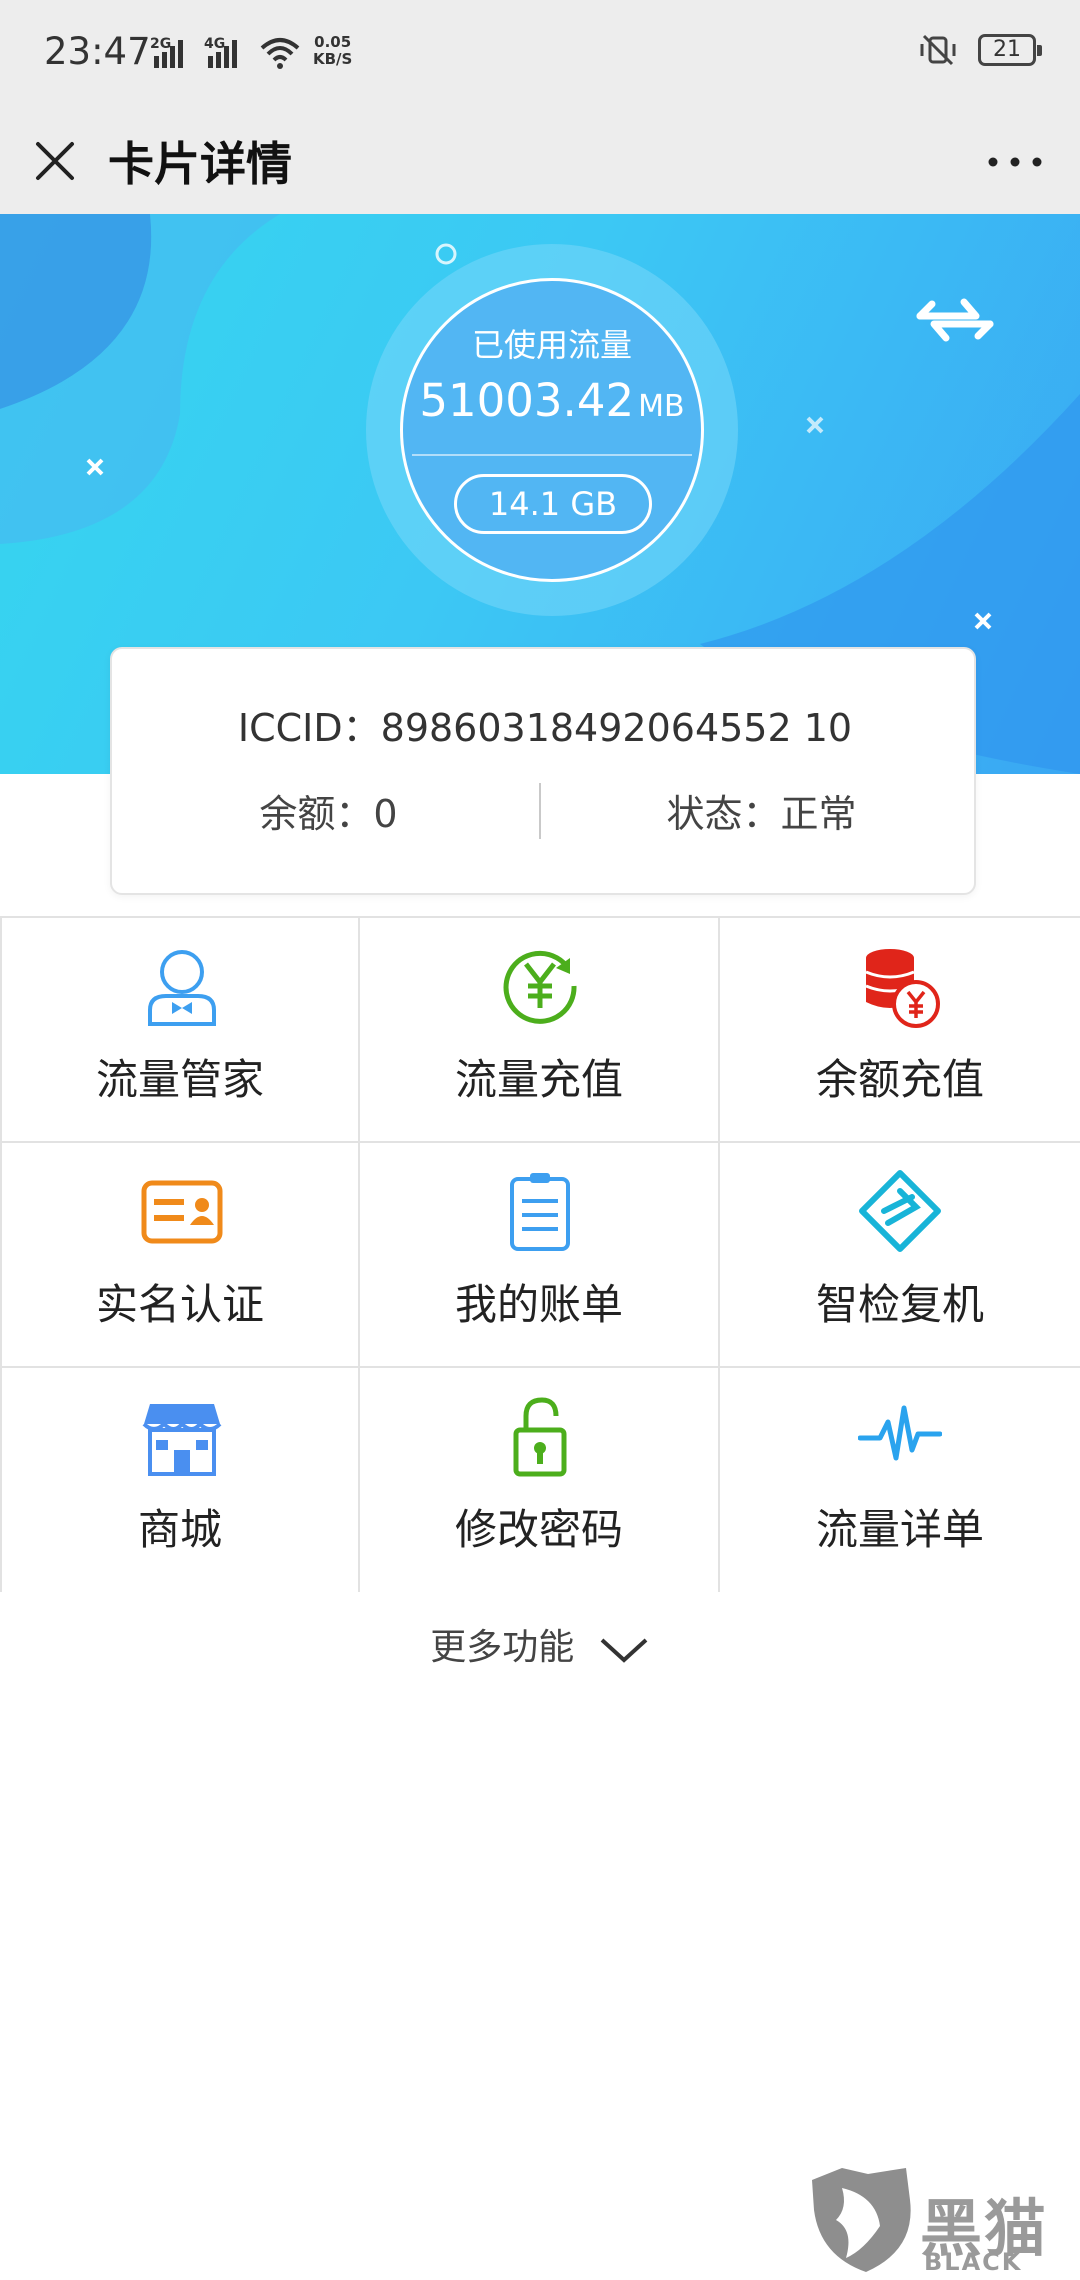  Describe the element at coordinates (333, 59) in the screenshot. I see `net-speed-unit: KB/S` at that location.